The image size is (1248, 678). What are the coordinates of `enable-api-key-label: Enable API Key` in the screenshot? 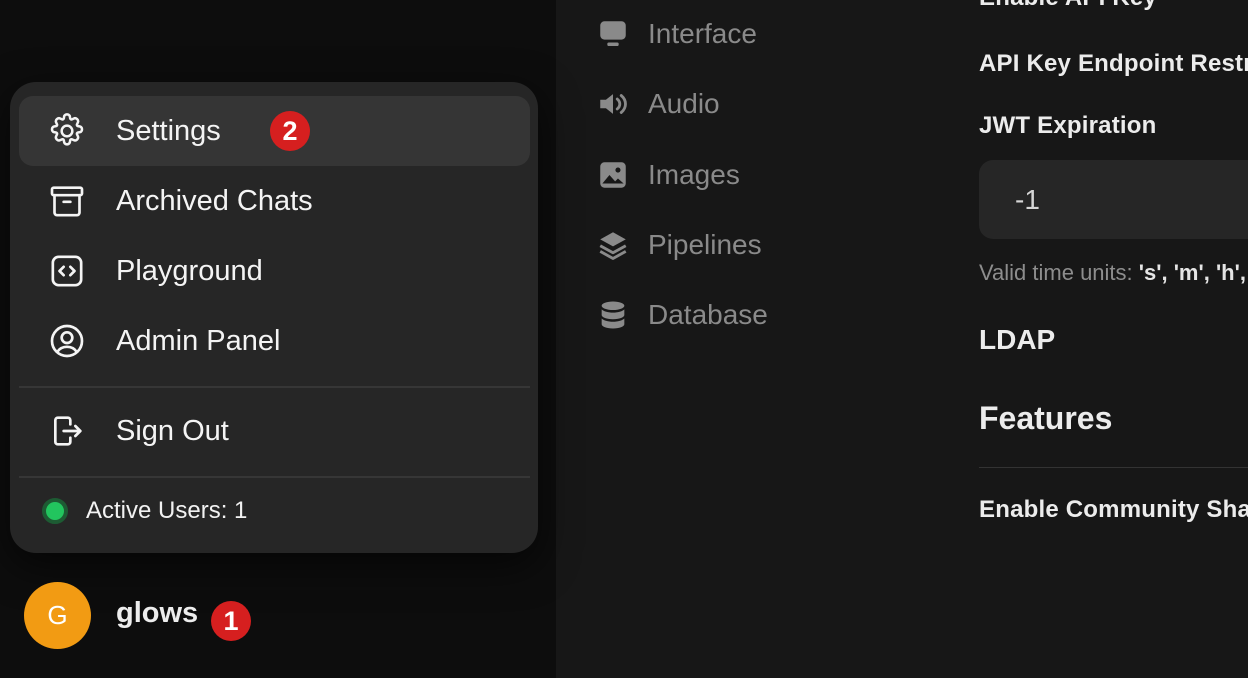 It's located at (1068, 6).